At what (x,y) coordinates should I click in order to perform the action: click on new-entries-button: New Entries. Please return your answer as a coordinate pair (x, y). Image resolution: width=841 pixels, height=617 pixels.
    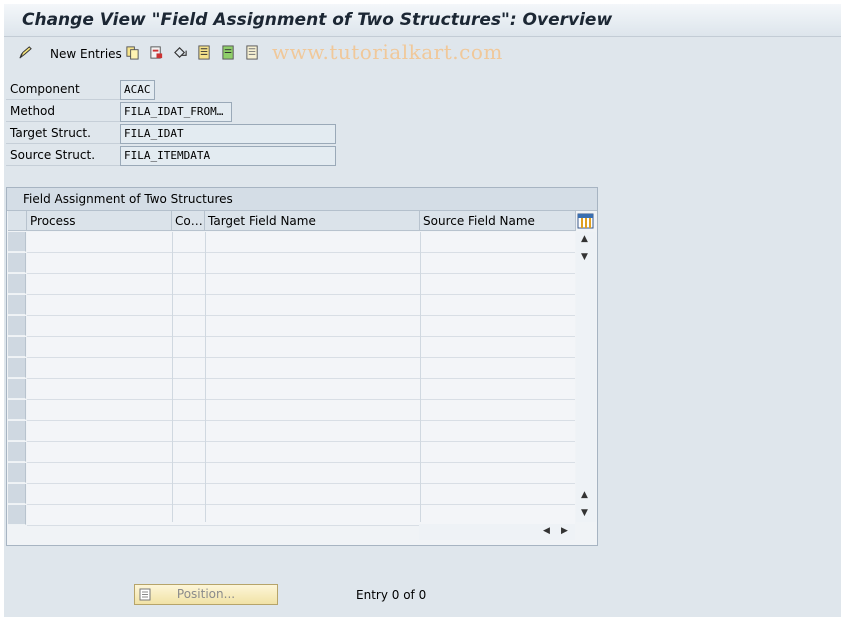
    Looking at the image, I should click on (86, 54).